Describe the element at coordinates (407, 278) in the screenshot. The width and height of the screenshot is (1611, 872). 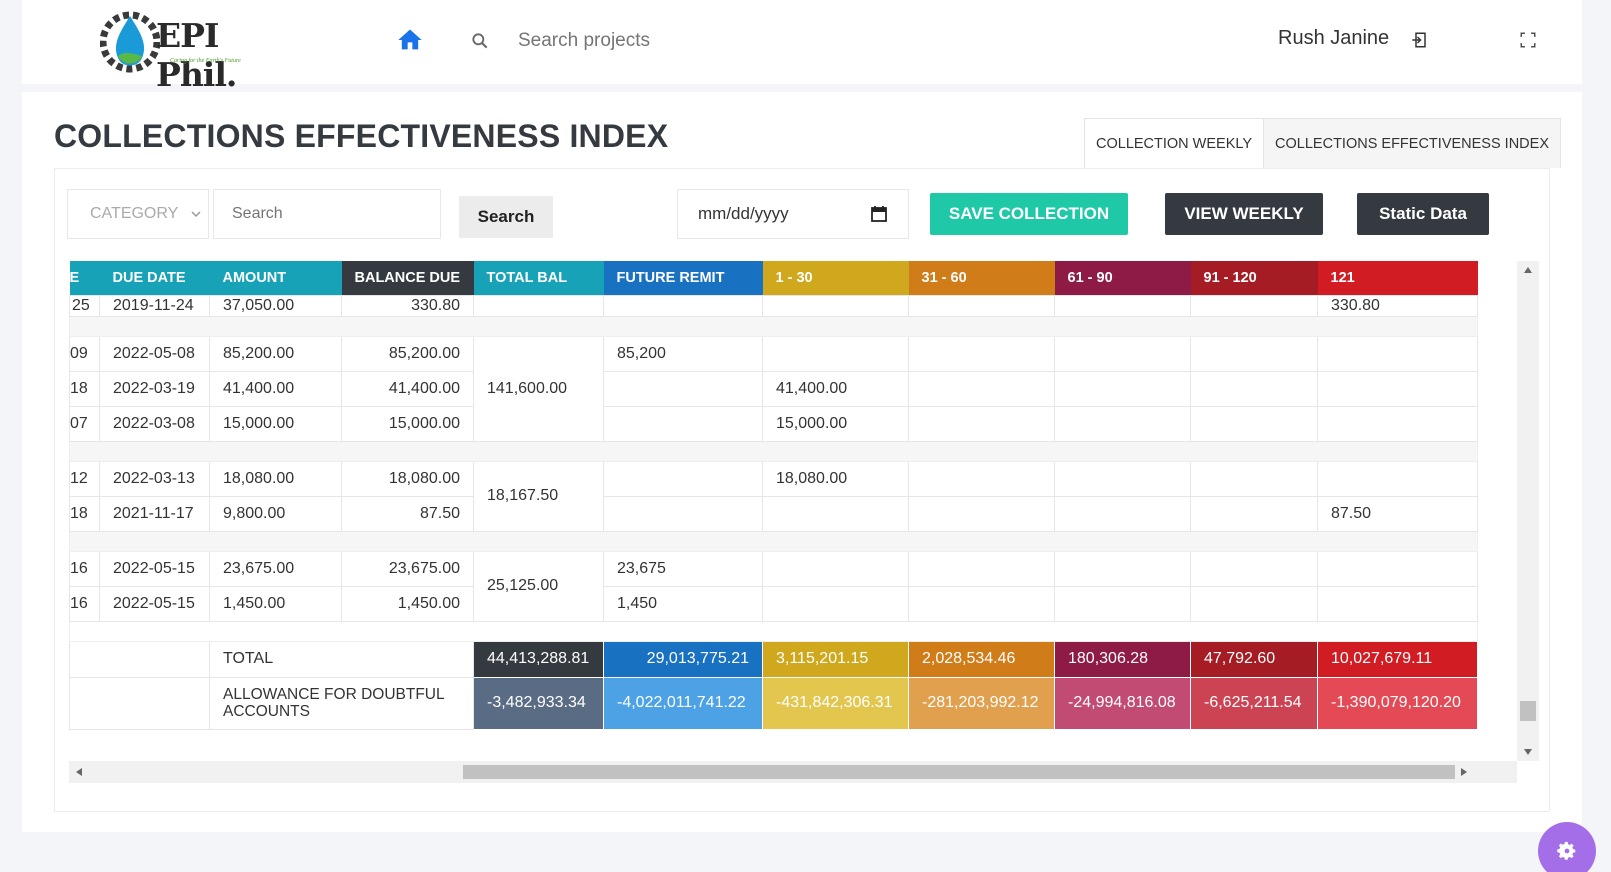
I see `col-header-balance-due: BALANCE DUE` at that location.